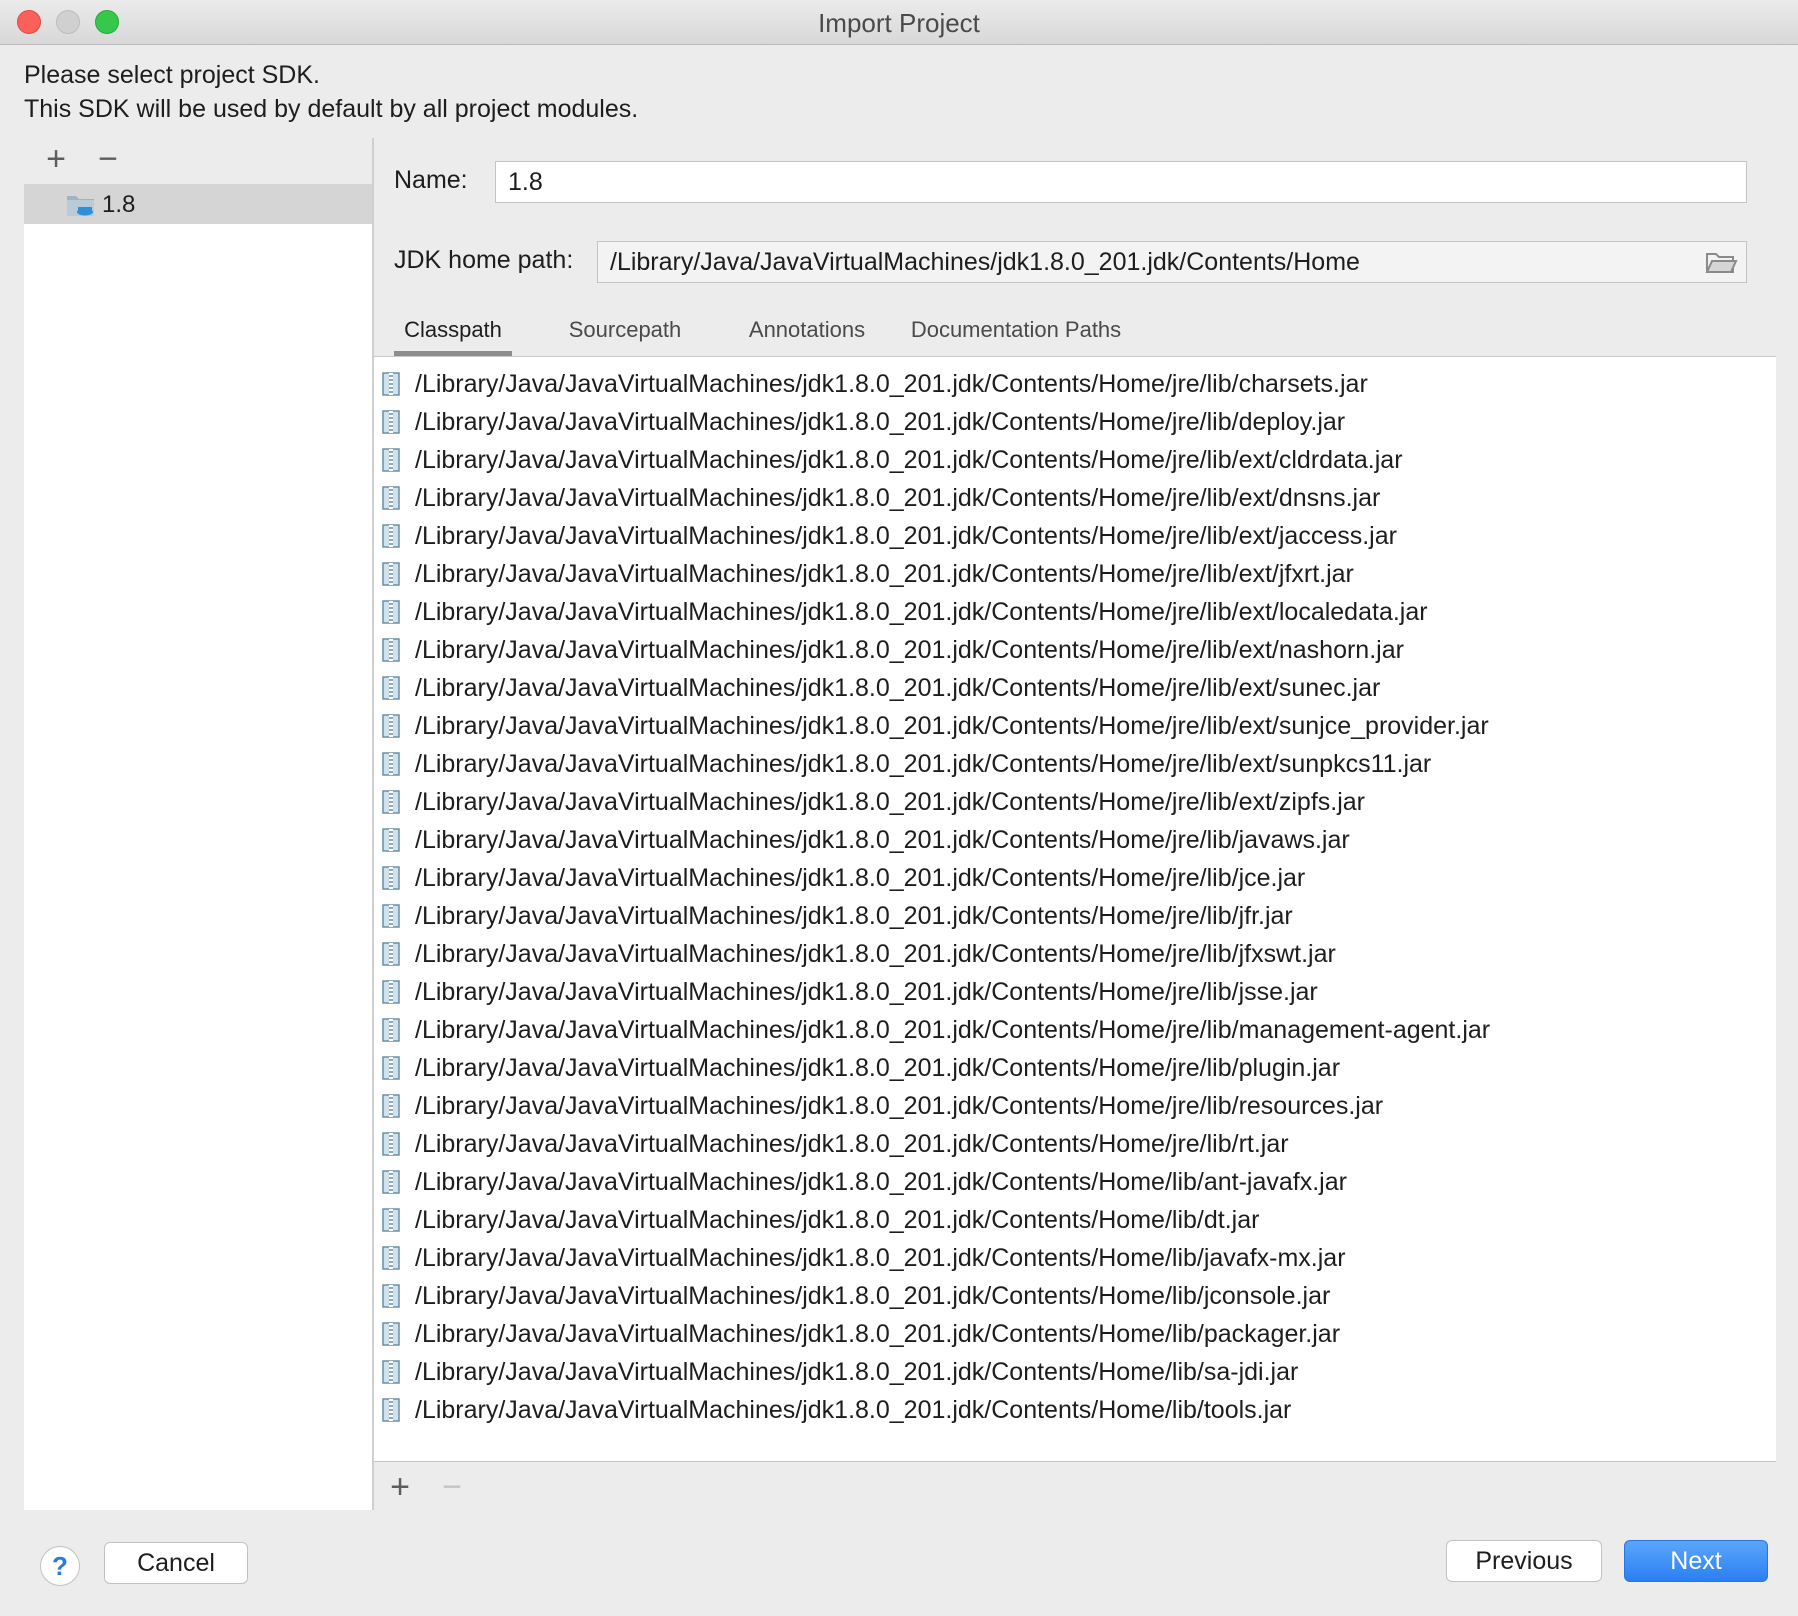  What do you see at coordinates (452, 1488) in the screenshot?
I see `remove-classpath-button: −` at bounding box center [452, 1488].